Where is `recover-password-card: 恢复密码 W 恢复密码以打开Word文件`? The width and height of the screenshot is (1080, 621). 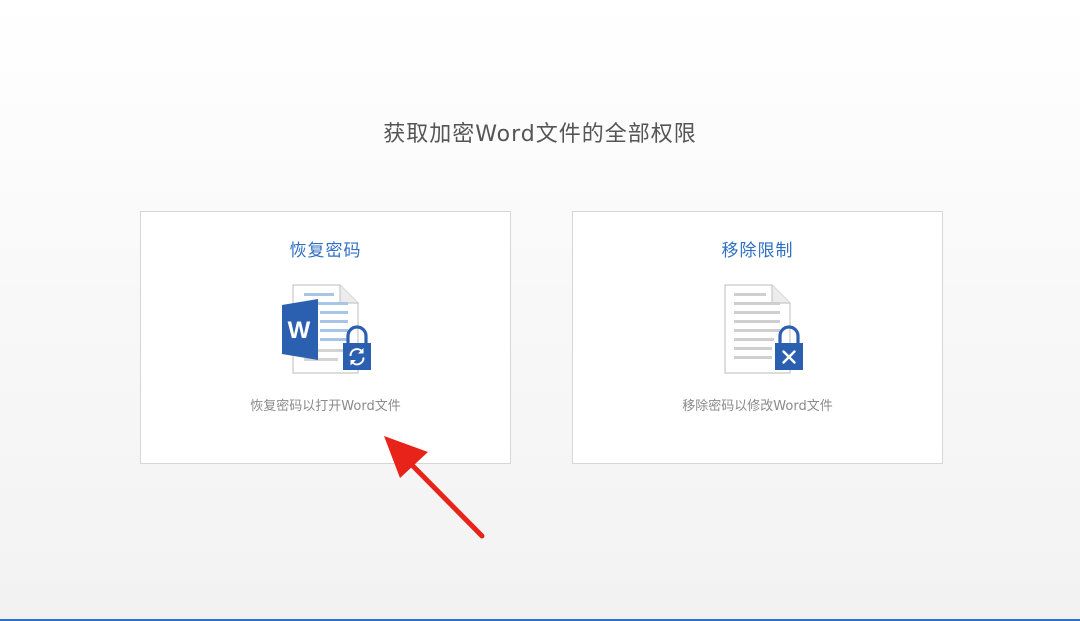
recover-password-card: 恢复密码 W 恢复密码以打开Word文件 is located at coordinates (325, 337).